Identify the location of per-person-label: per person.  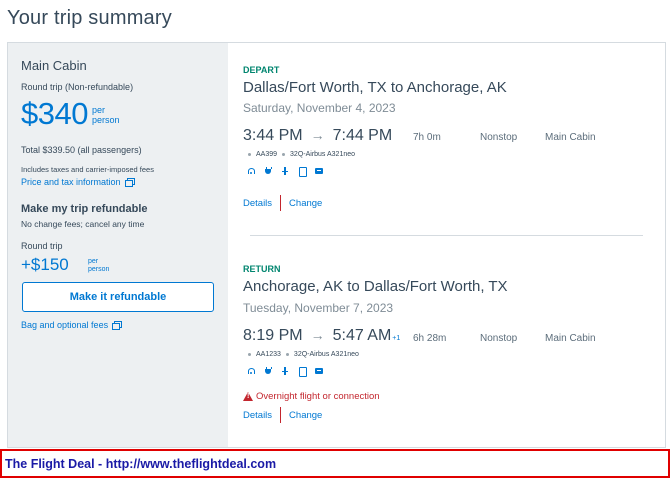
(106, 115).